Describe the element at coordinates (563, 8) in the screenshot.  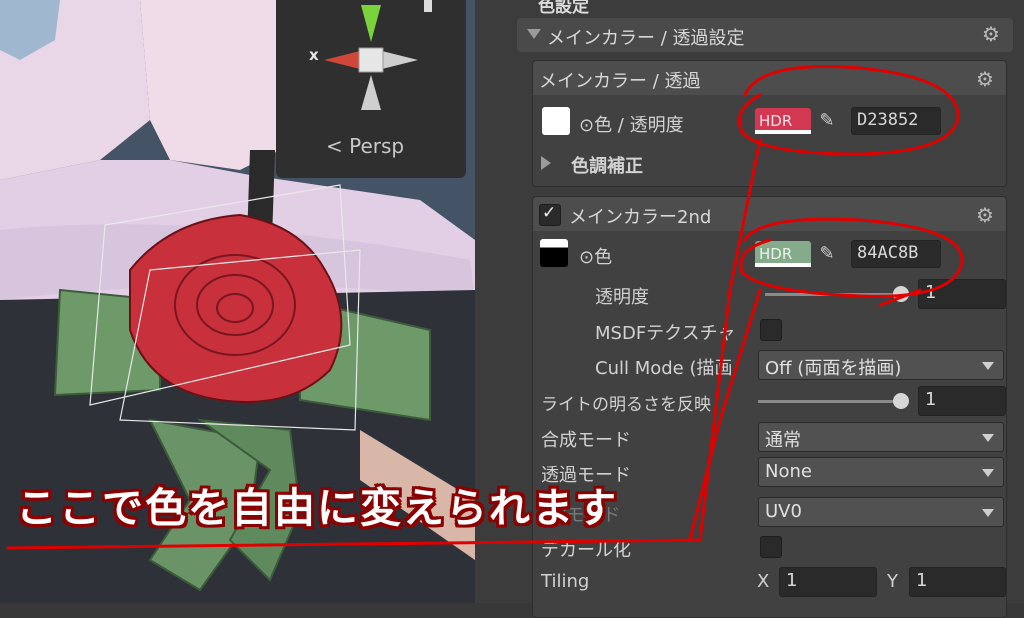
I see `section-title: 色設定` at that location.